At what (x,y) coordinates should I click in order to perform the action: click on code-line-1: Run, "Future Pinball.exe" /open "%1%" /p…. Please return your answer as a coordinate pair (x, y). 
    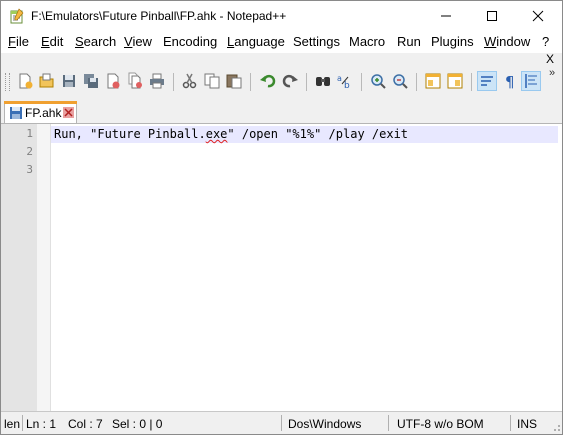
    Looking at the image, I should click on (231, 134).